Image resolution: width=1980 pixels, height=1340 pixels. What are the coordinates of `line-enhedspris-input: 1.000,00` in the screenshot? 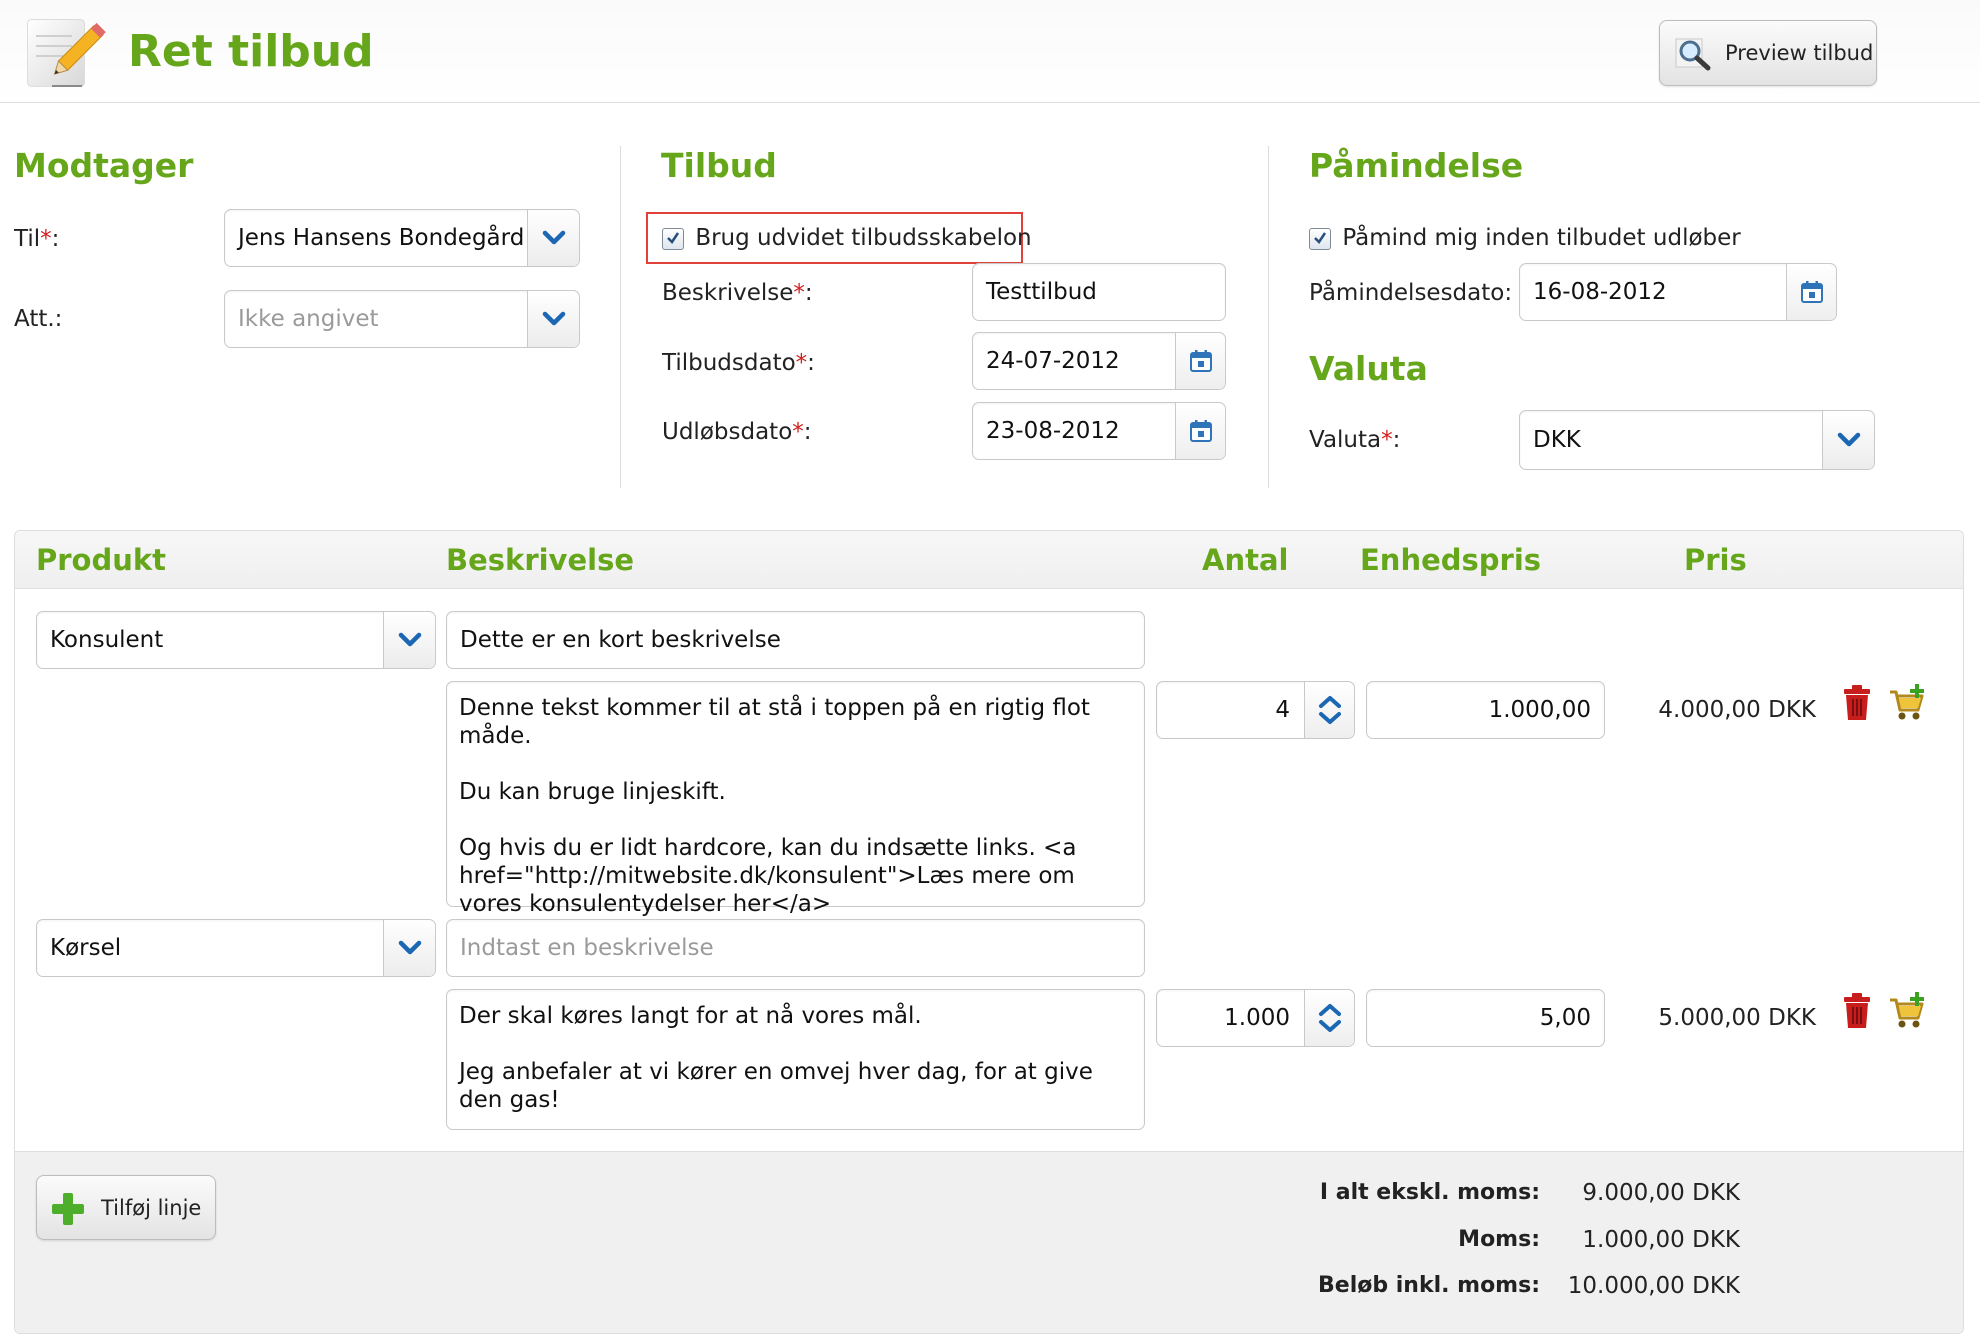 It's located at (1485, 710).